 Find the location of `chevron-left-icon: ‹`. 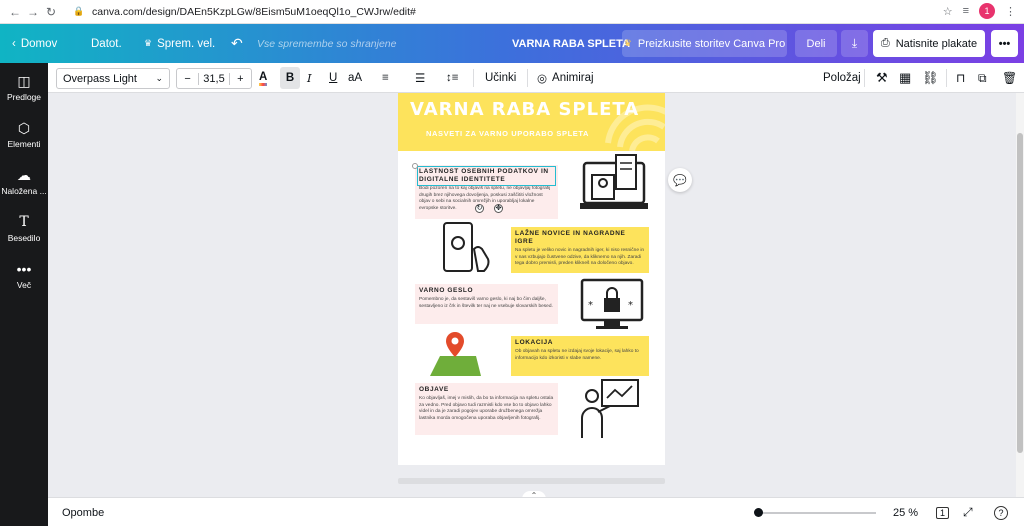

chevron-left-icon: ‹ is located at coordinates (14, 43).